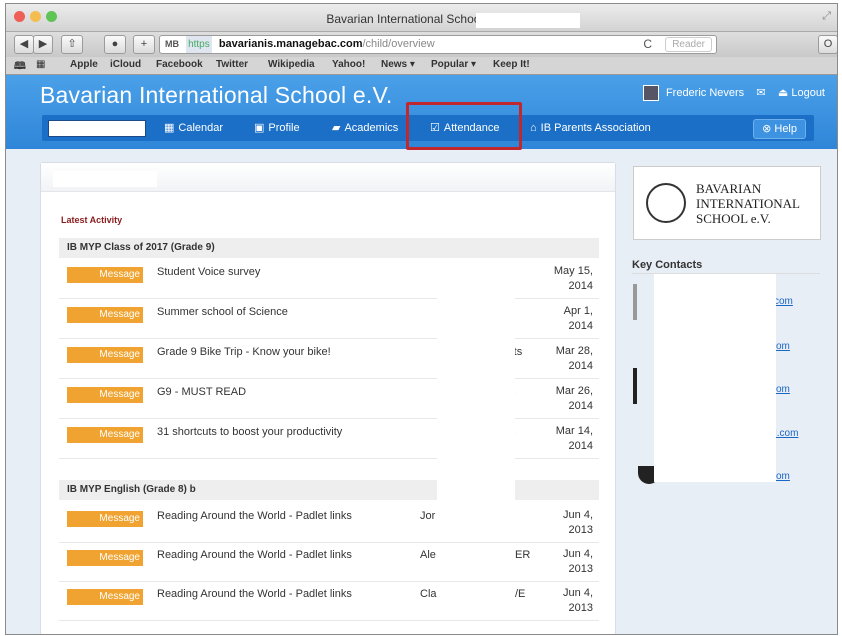 The width and height of the screenshot is (842, 636). Describe the element at coordinates (826, 16) in the screenshot. I see `fullscreen-icon: ⤢` at that location.